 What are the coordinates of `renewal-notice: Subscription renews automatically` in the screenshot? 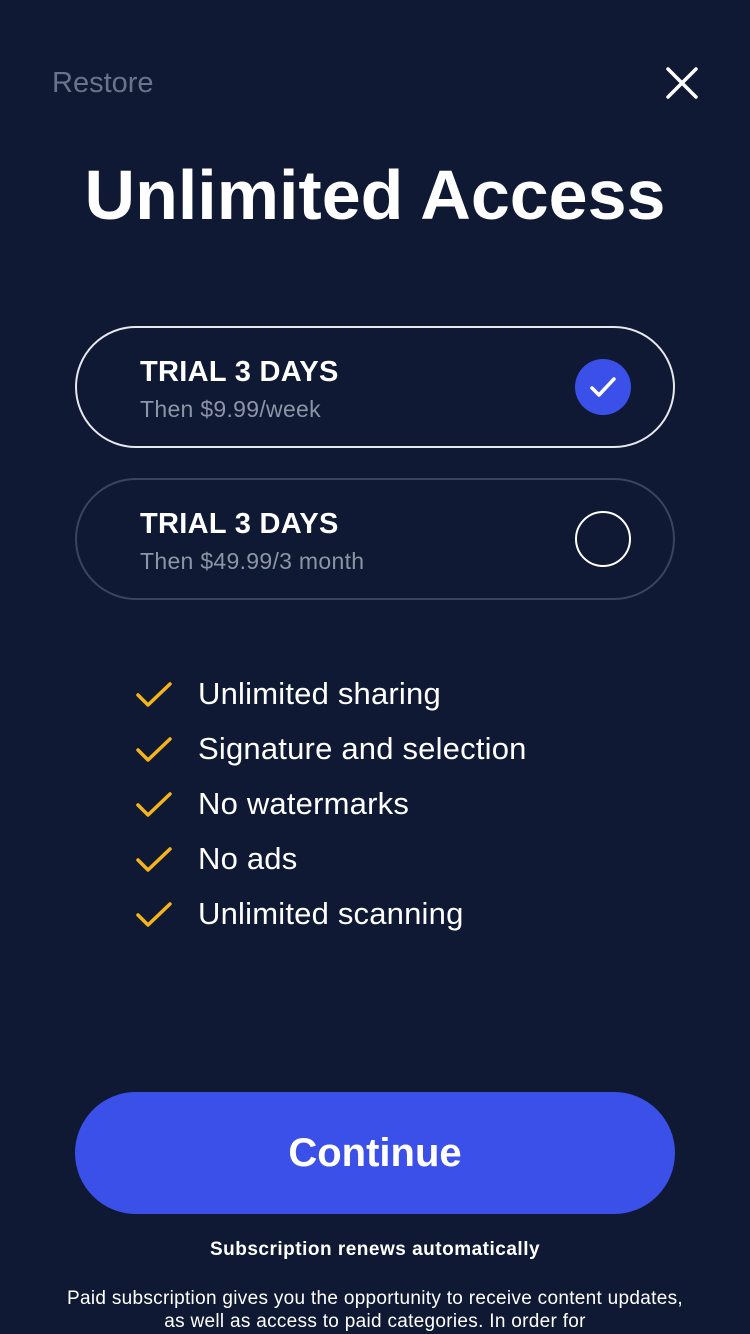 It's located at (375, 1249).